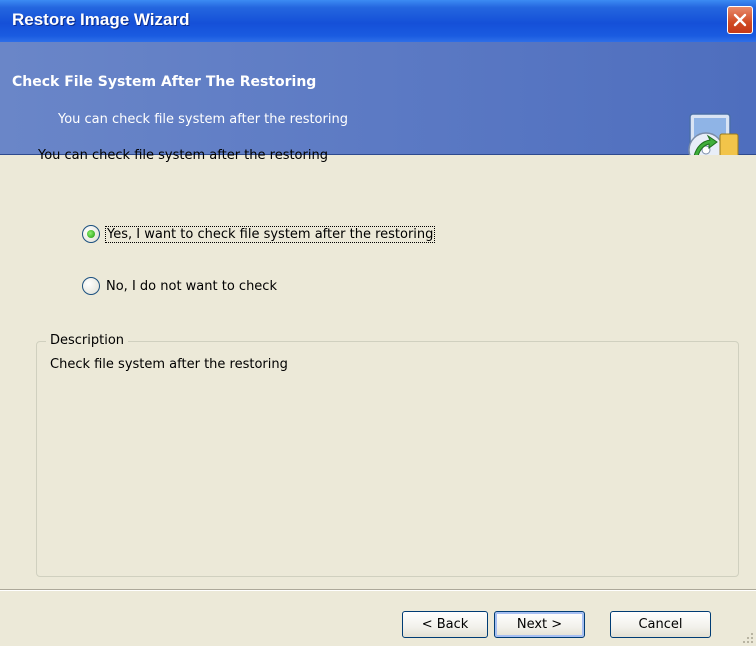 Image resolution: width=756 pixels, height=646 pixels. I want to click on radio-yes, so click(91, 234).